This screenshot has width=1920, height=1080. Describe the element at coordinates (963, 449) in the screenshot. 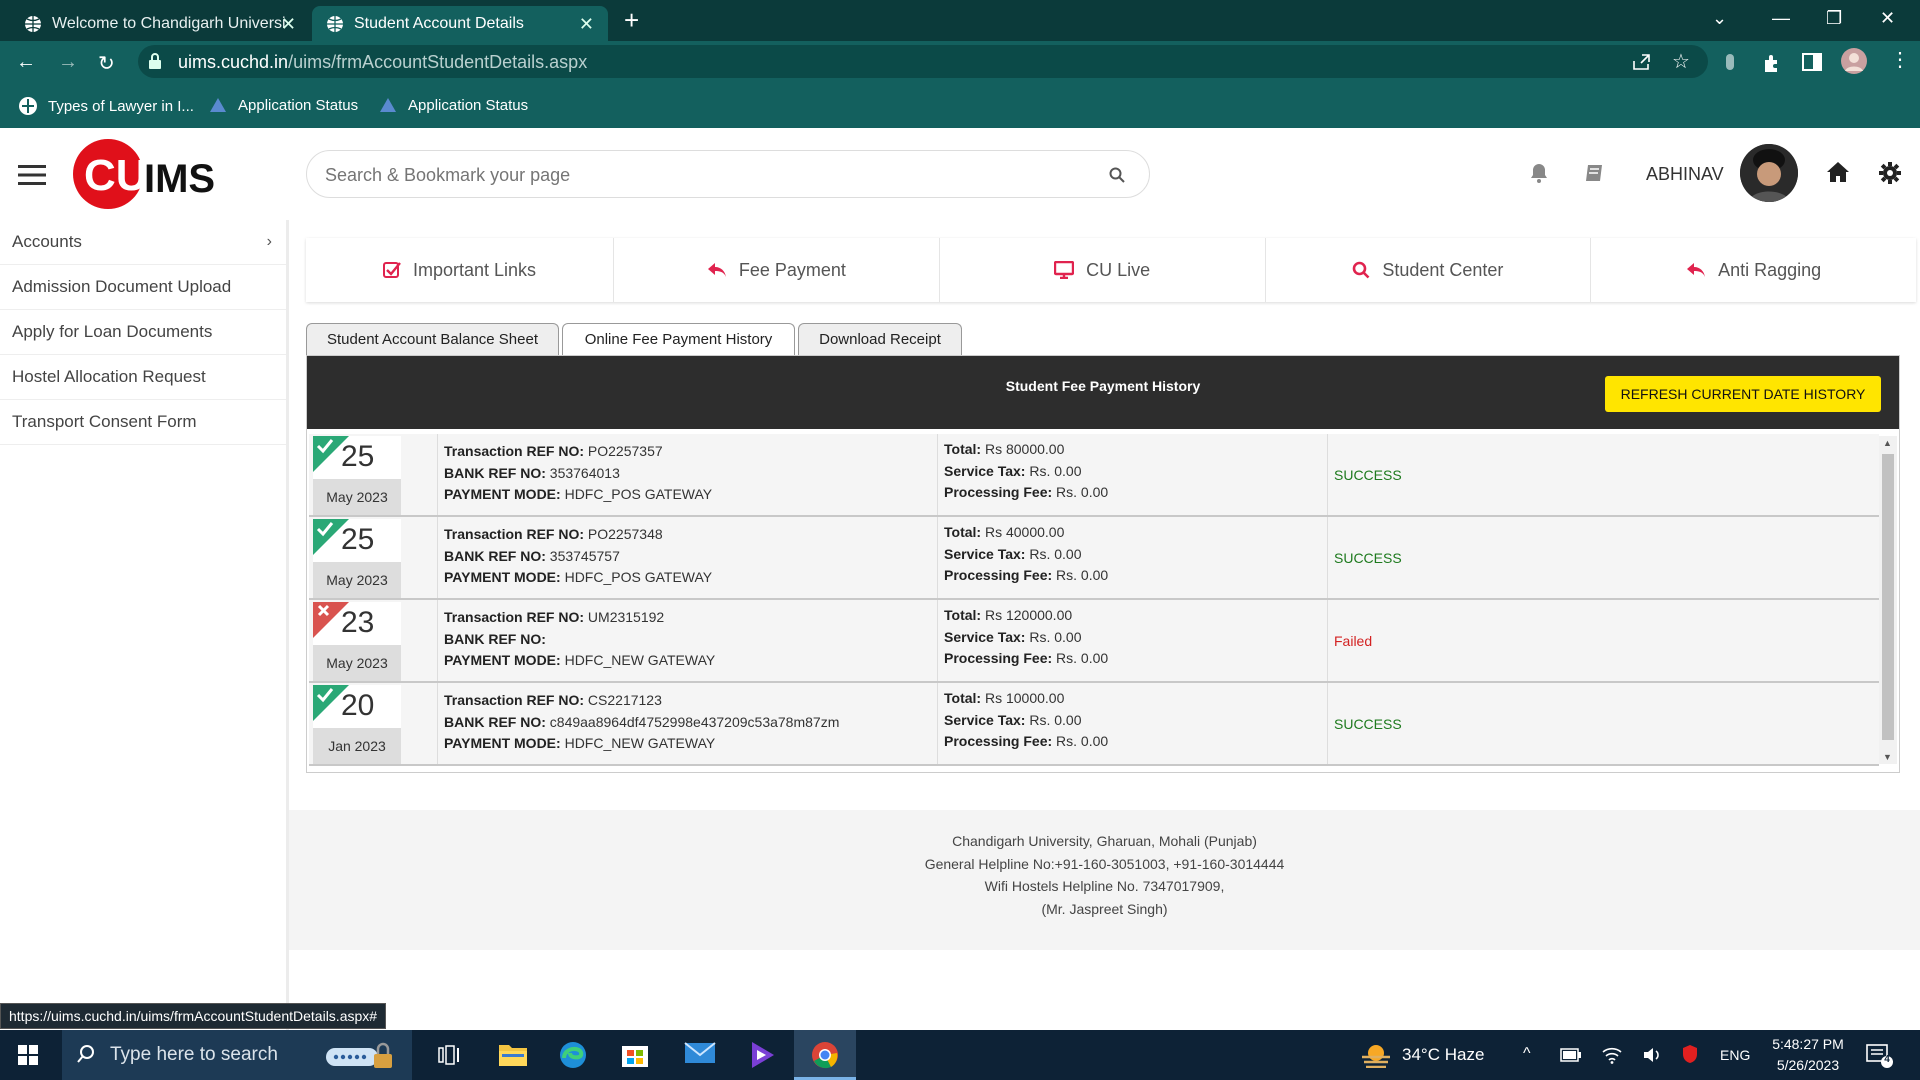

I see `total-label: Total:` at that location.